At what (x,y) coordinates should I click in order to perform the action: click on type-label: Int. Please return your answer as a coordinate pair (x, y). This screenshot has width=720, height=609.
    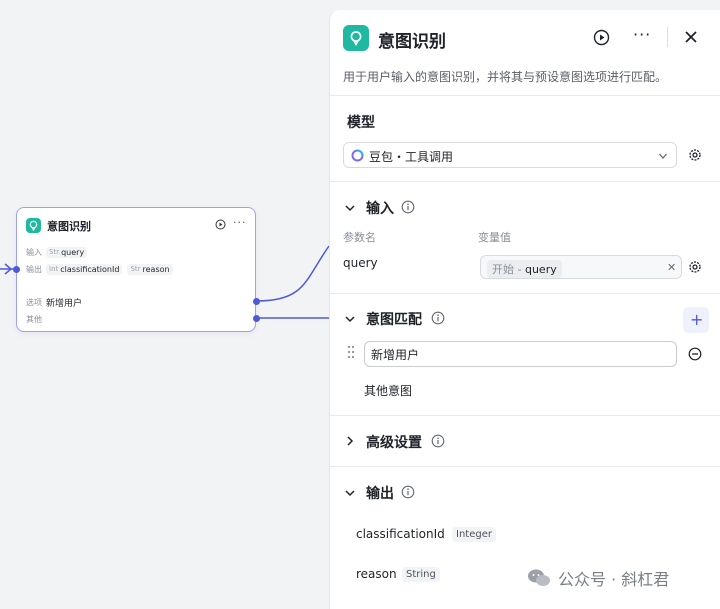
    Looking at the image, I should click on (54, 269).